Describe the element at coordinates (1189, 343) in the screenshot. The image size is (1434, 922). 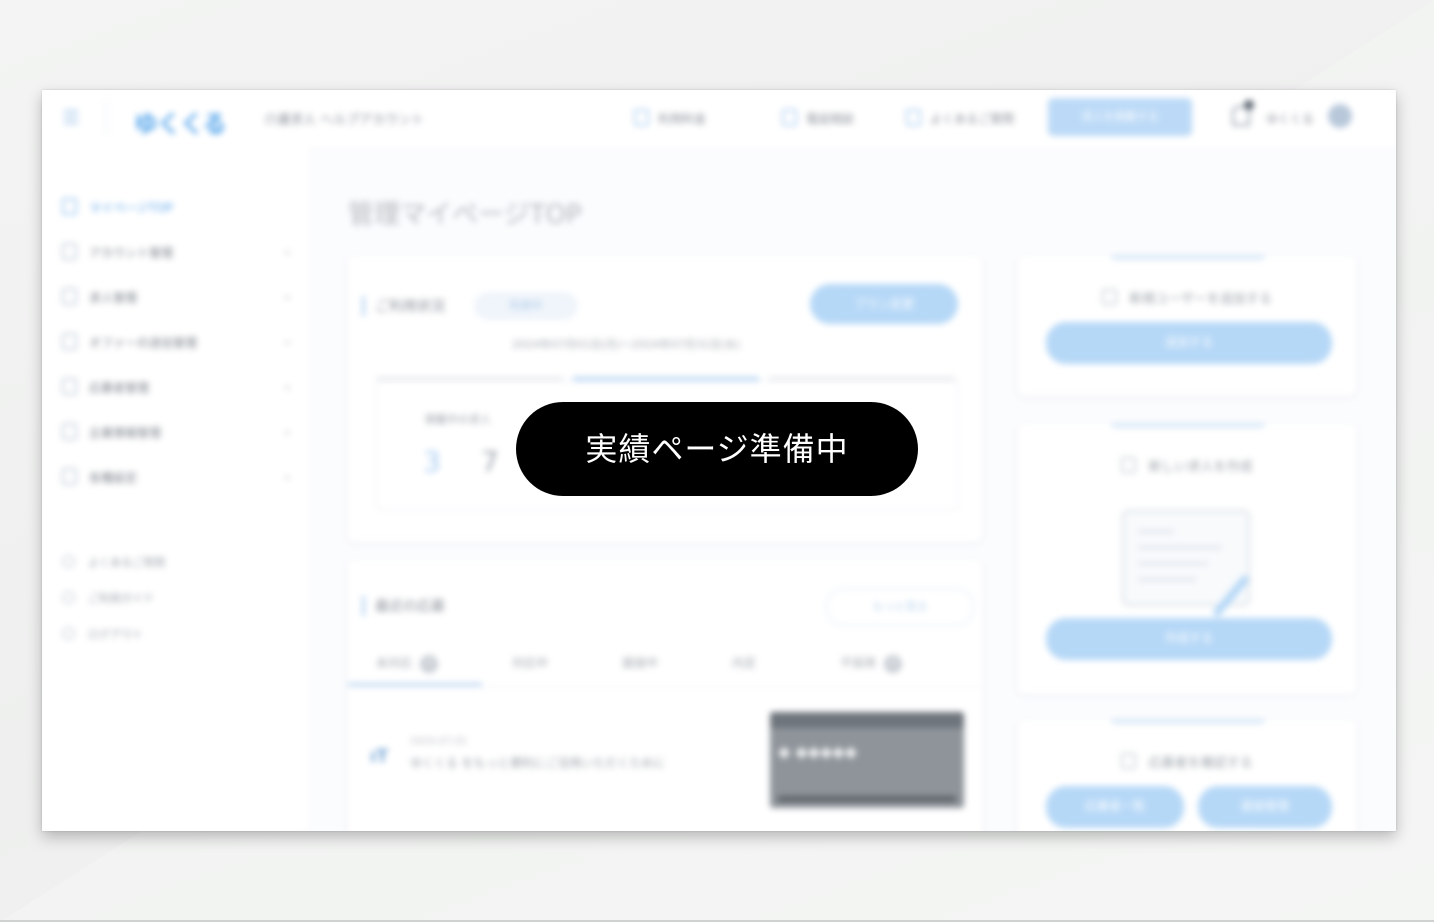
I see `add-user-button: 追加する` at that location.